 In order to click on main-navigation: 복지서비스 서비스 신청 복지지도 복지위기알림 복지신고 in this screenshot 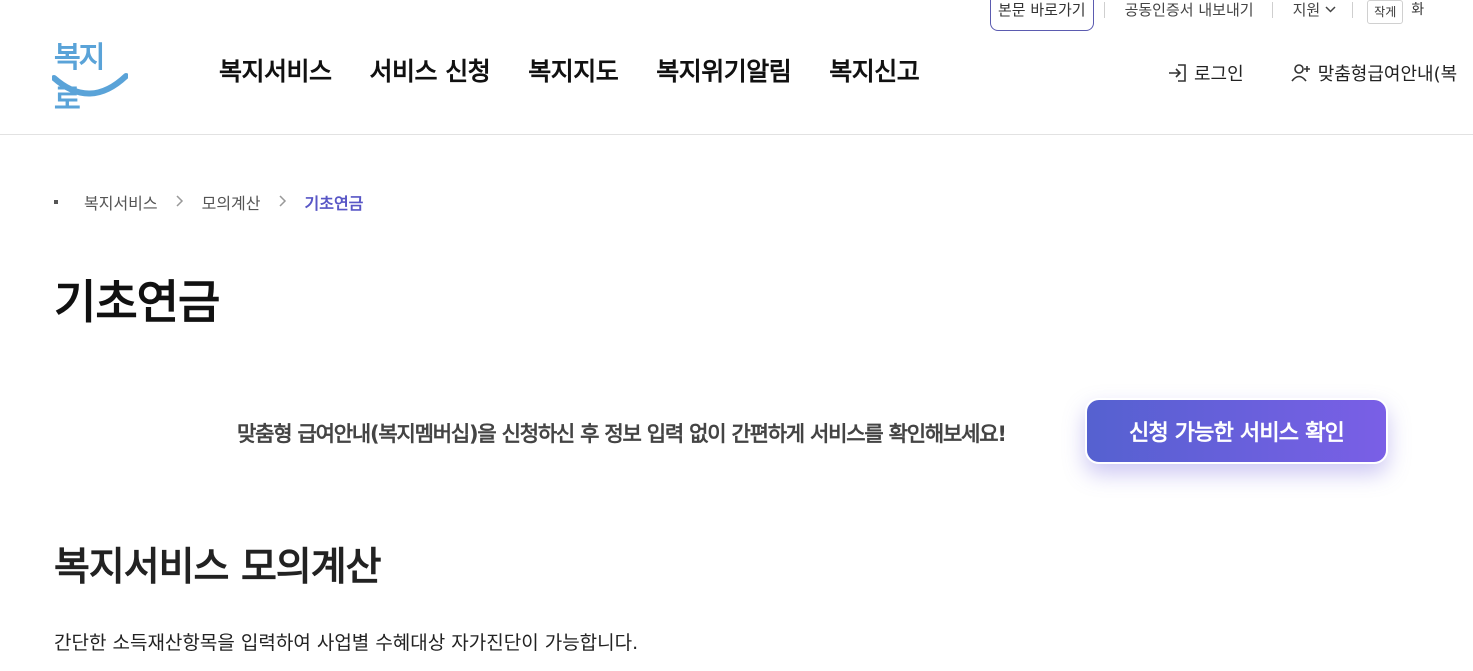, I will do `click(588, 70)`.